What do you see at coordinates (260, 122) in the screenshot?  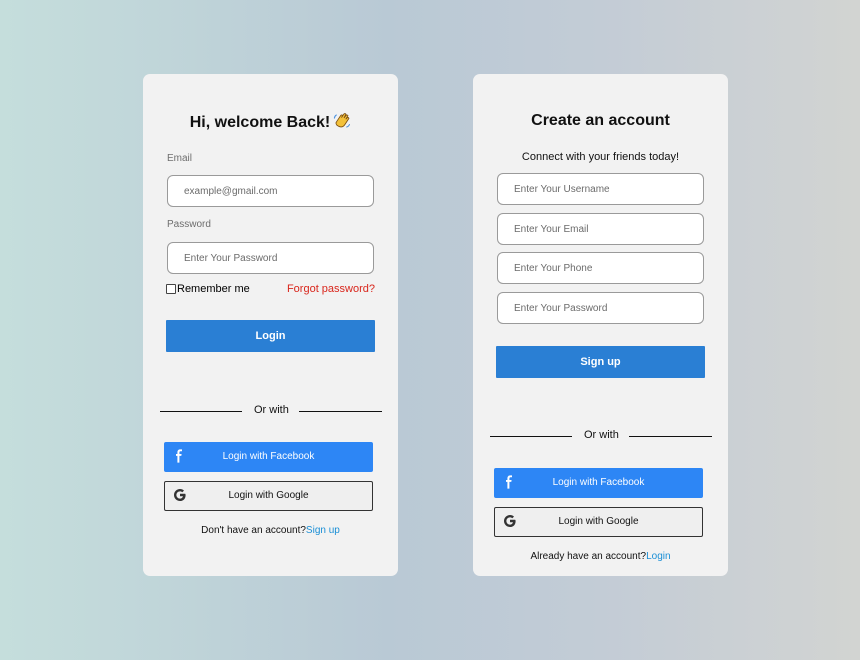 I see `login-title-text: Hi, welcome Back!` at bounding box center [260, 122].